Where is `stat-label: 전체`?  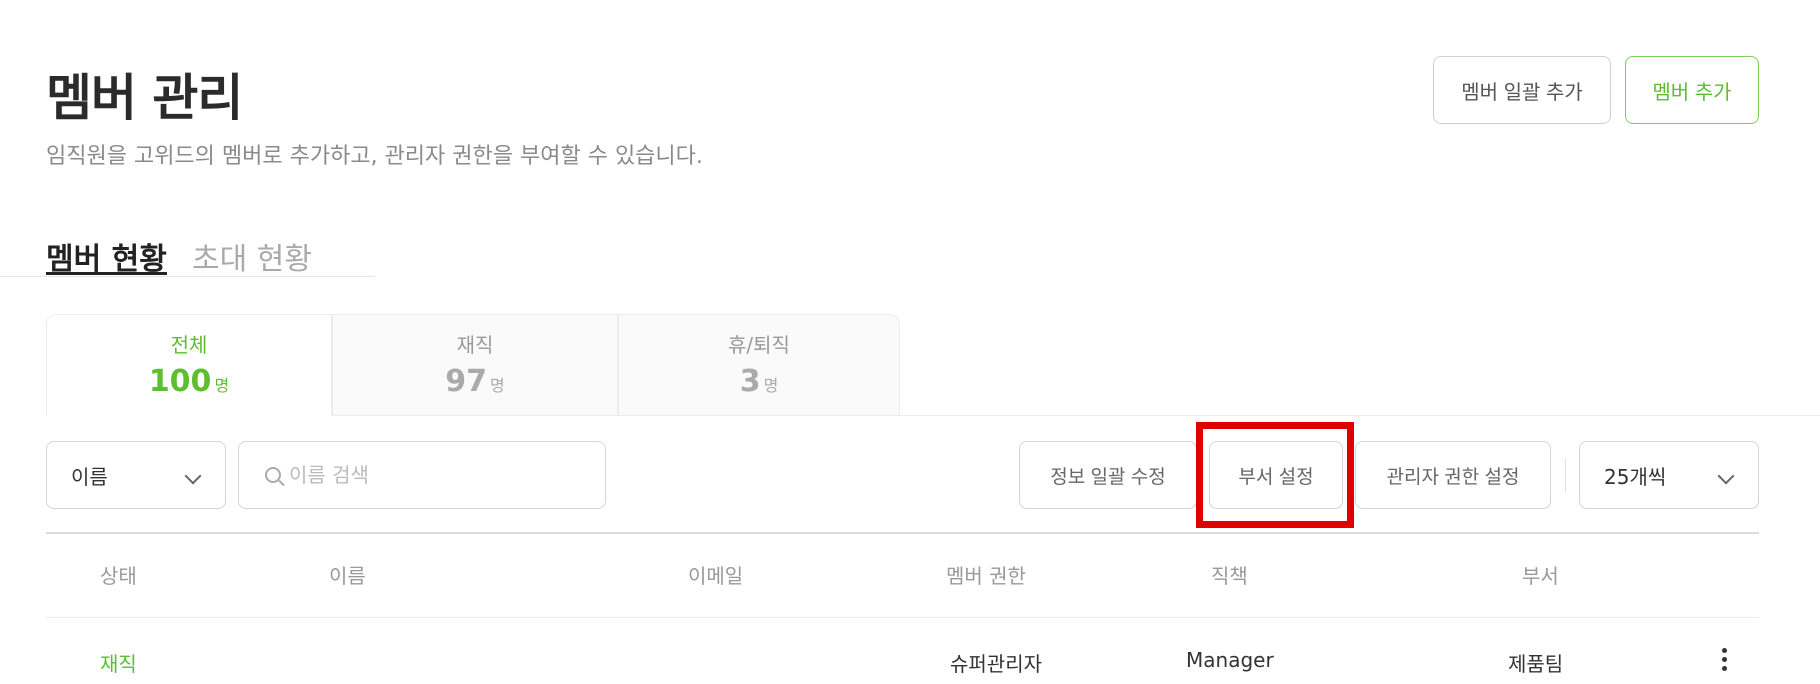 stat-label: 전체 is located at coordinates (189, 345).